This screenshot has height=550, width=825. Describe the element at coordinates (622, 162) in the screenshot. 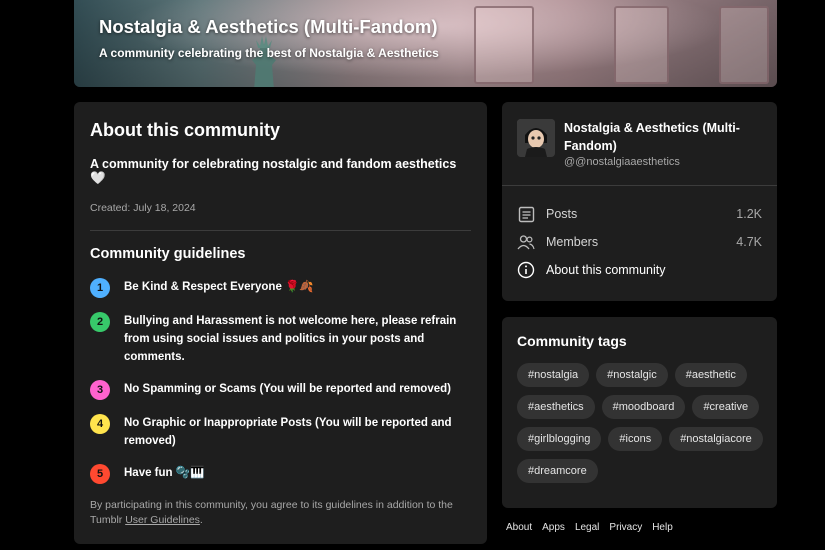

I see `profile-handle: @@nostalgiaaesthetics` at that location.